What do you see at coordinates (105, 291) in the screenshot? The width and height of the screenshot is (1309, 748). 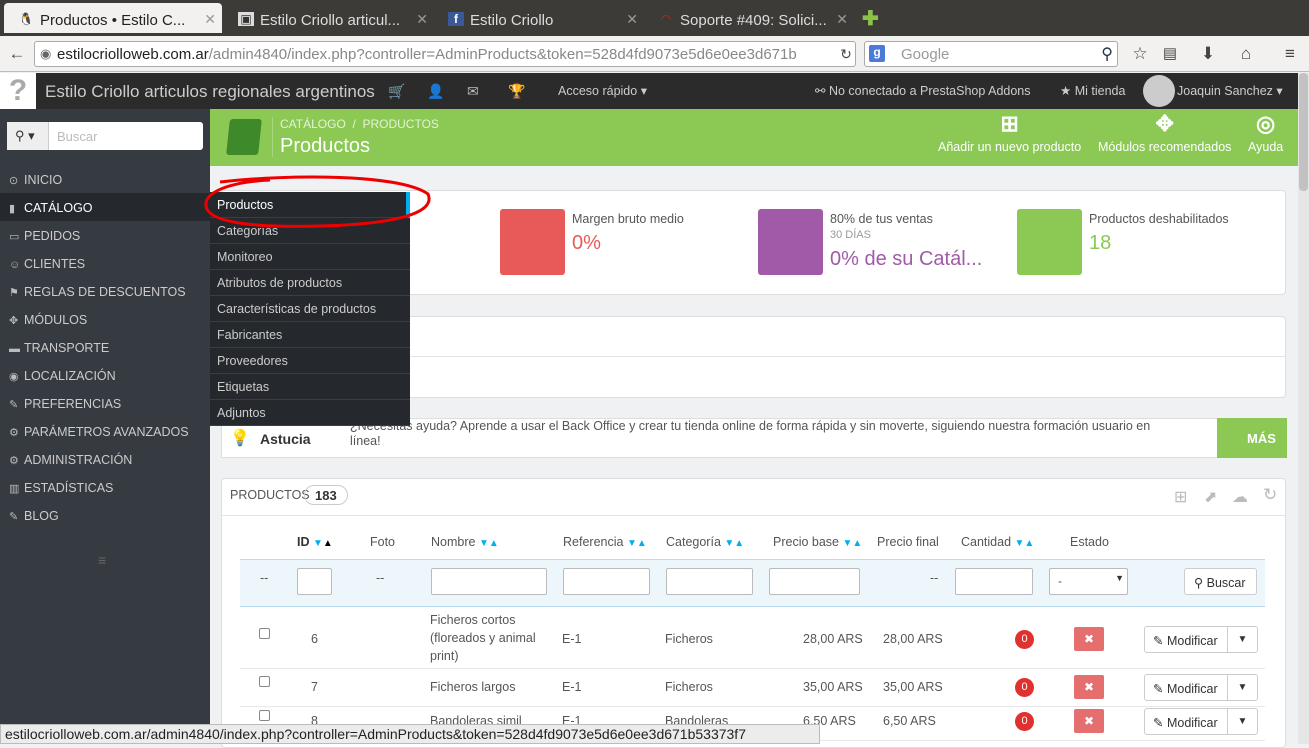 I see `sidebar-item-4: ⚑ Reglas de descuentos` at bounding box center [105, 291].